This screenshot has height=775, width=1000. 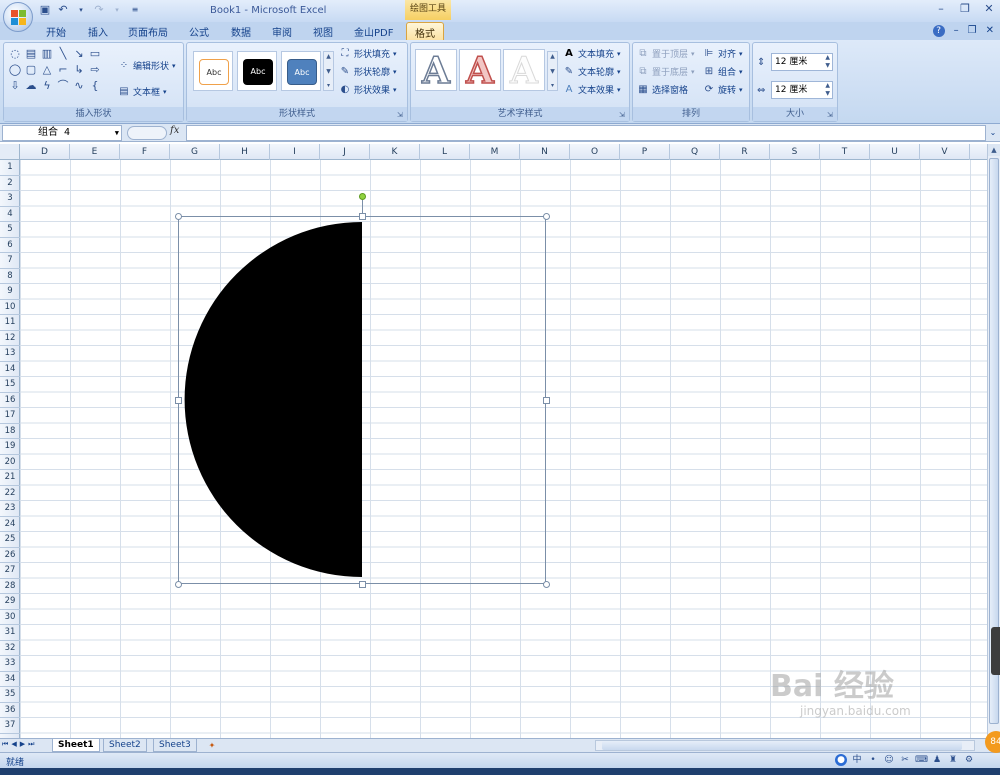 I want to click on watermark-main: Bai 经验, so click(x=832, y=686).